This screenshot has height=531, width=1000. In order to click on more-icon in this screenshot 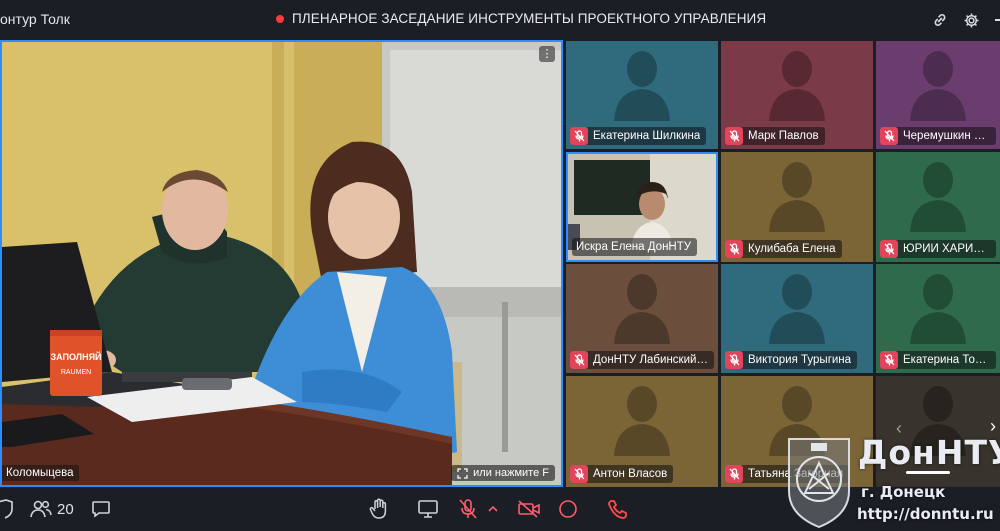, I will do `click(995, 20)`.